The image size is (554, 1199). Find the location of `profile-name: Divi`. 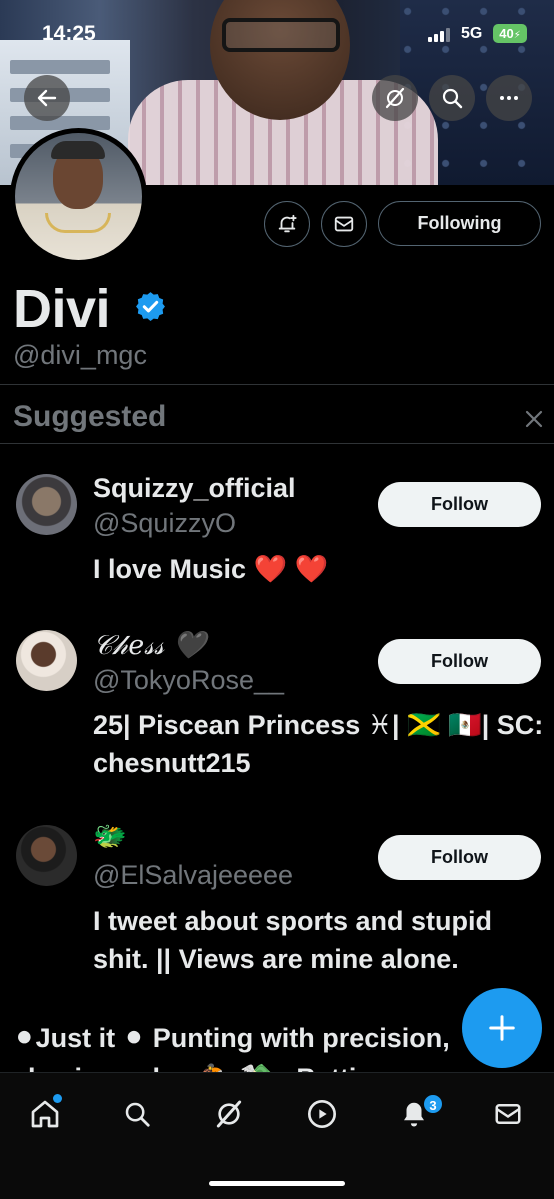

profile-name: Divi is located at coordinates (62, 309).